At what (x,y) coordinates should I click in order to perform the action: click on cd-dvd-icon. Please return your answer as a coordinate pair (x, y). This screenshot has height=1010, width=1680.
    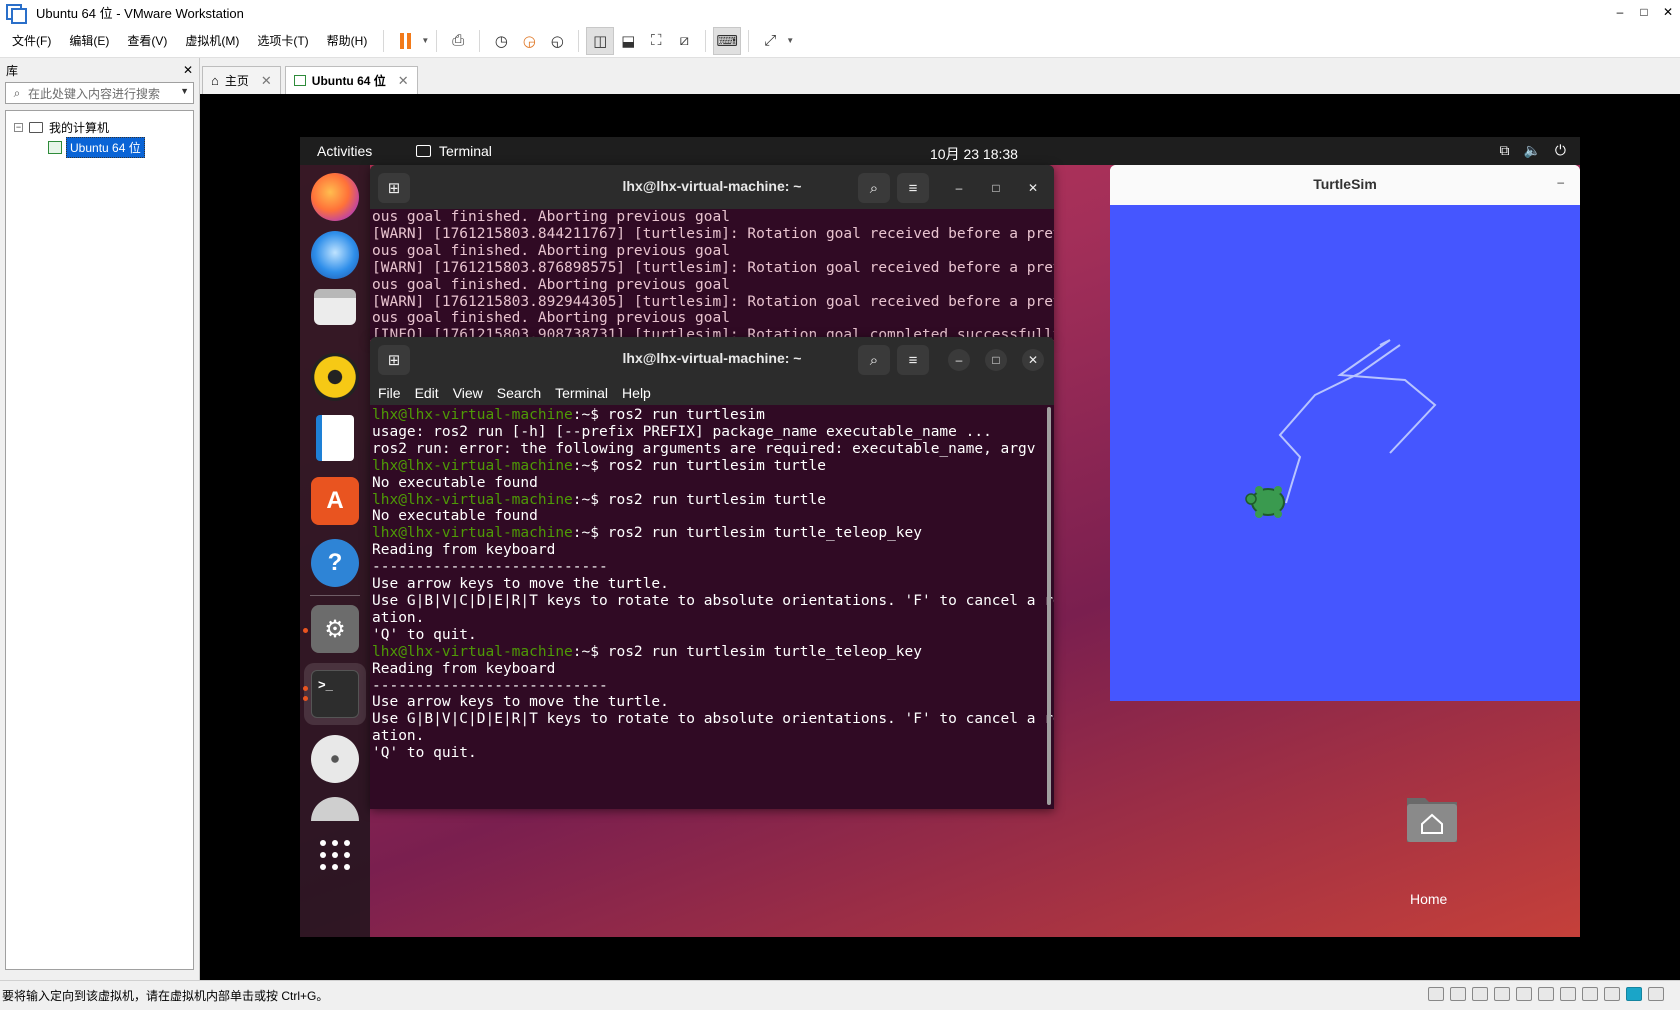
    Looking at the image, I should click on (1458, 994).